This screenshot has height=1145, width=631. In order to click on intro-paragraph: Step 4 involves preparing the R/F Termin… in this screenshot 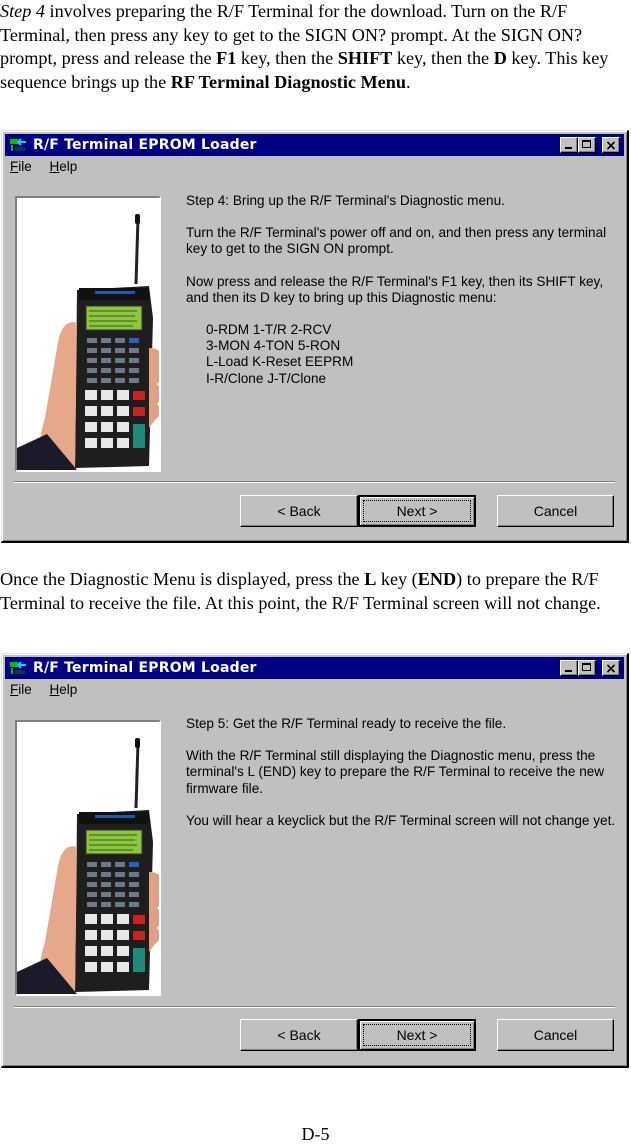, I will do `click(315, 47)`.